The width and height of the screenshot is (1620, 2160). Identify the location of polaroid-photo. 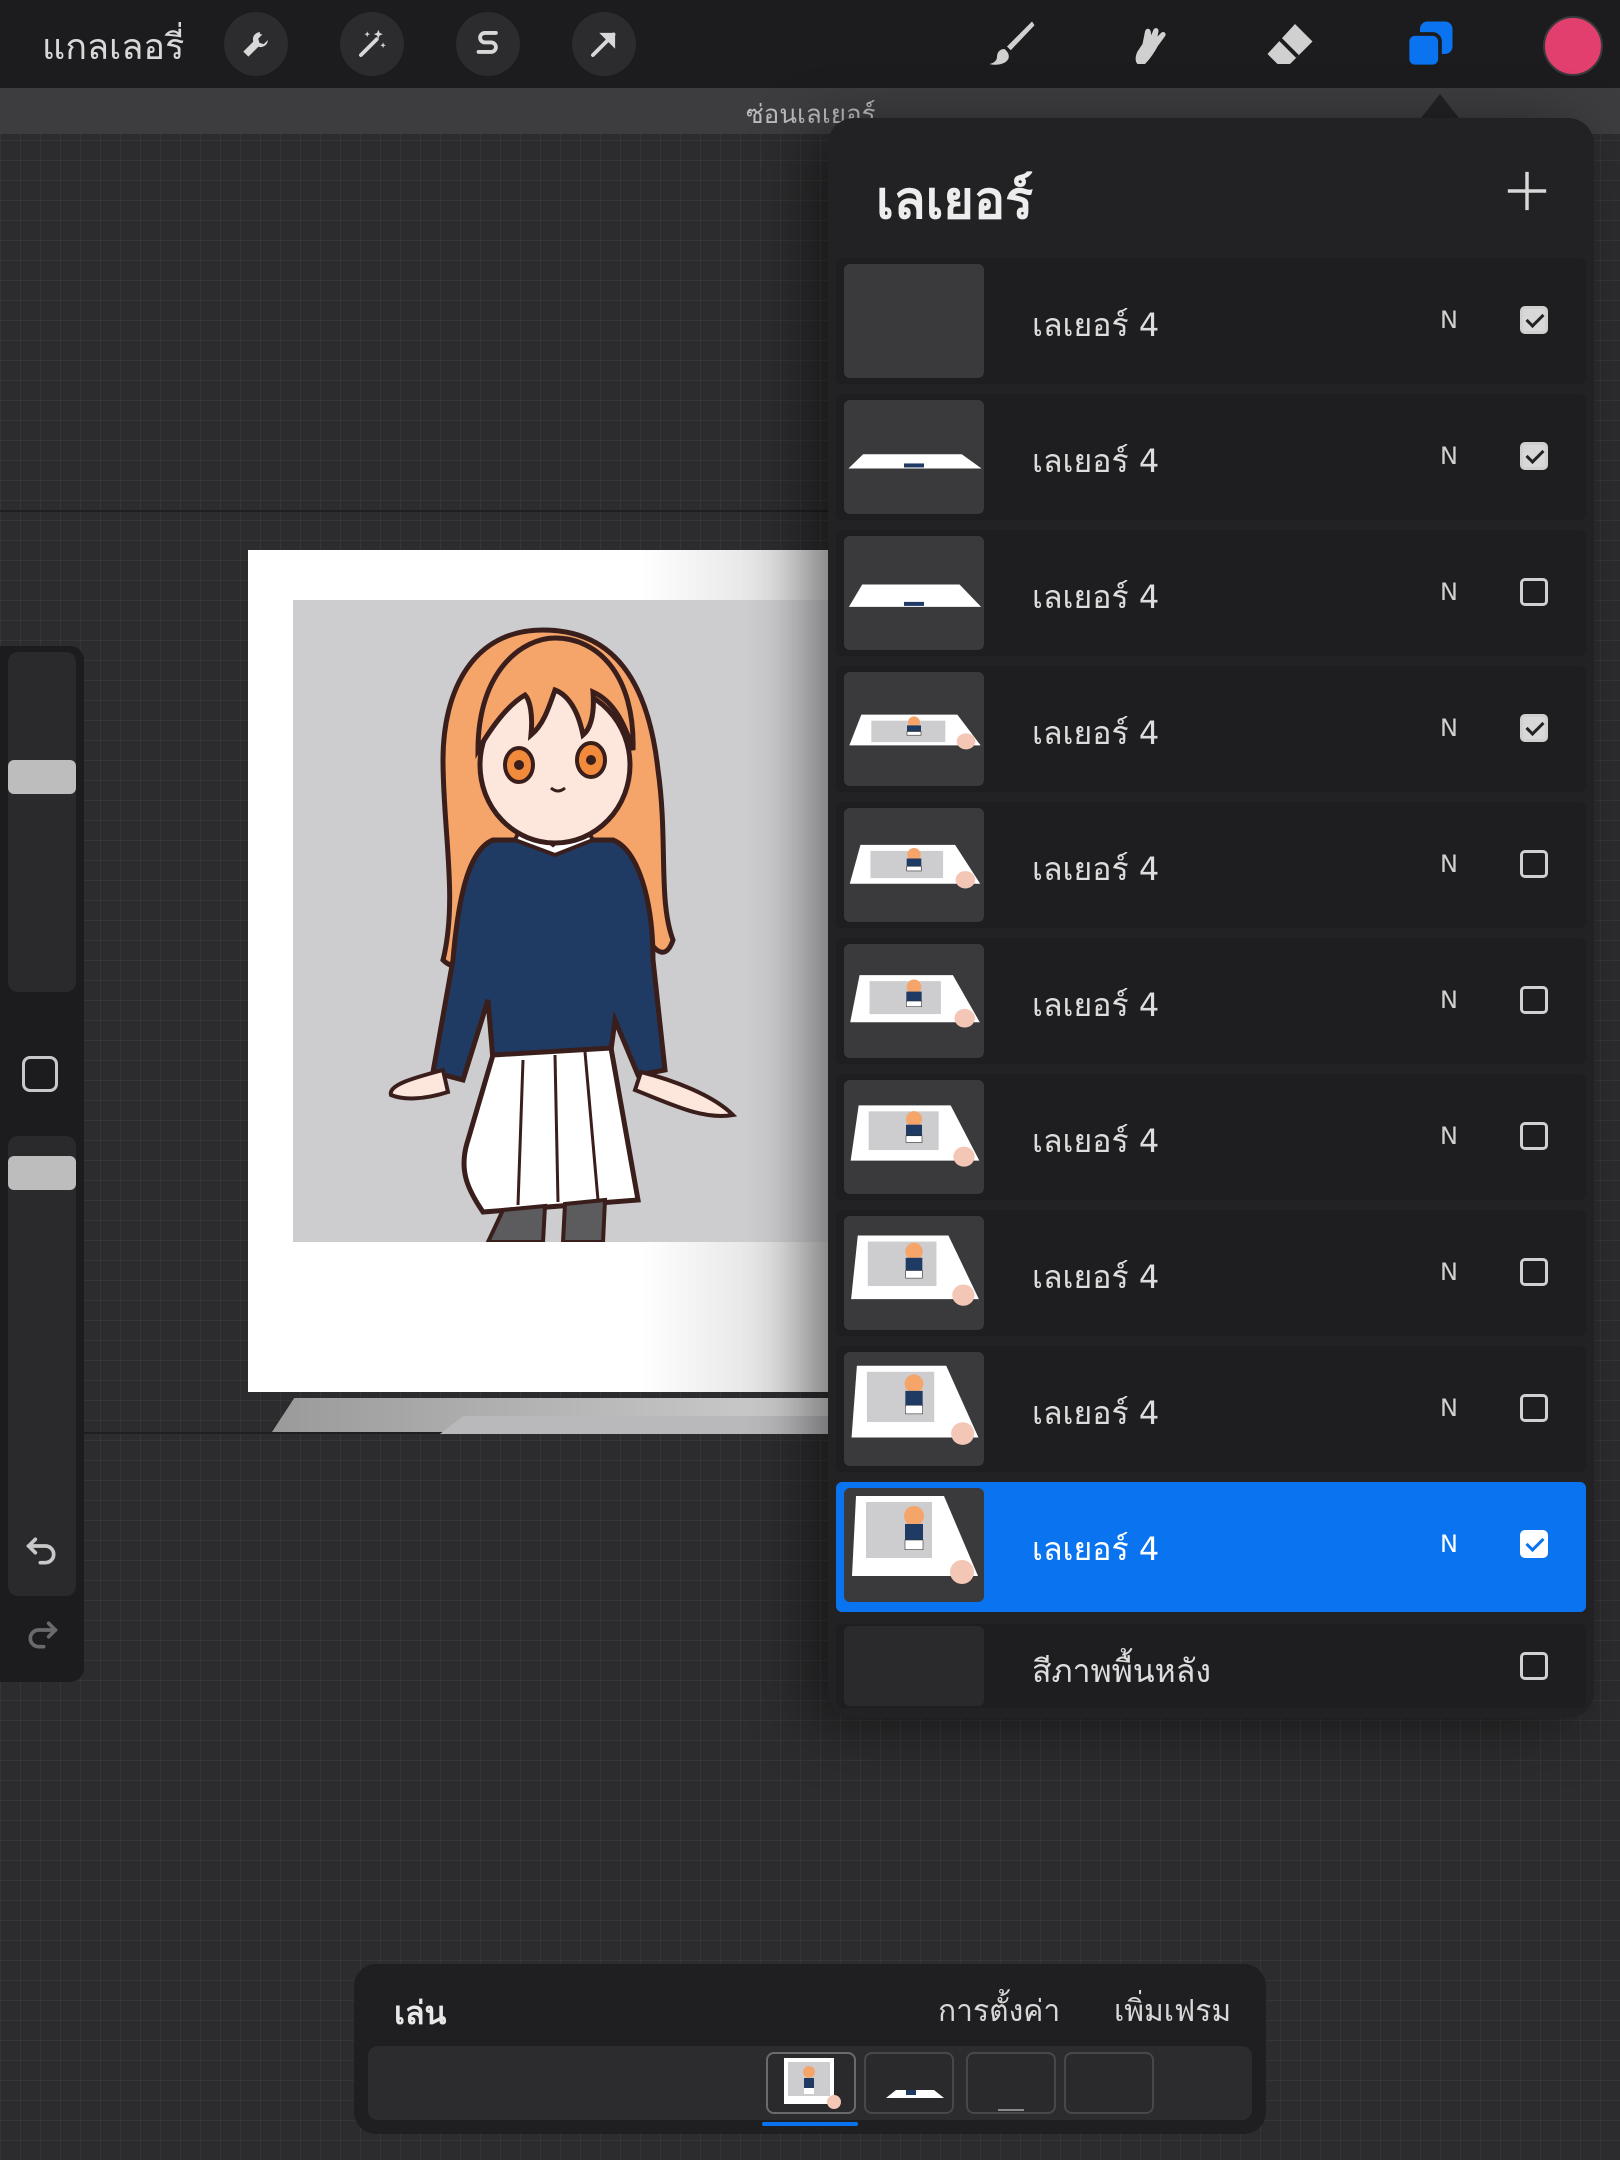
(560, 921).